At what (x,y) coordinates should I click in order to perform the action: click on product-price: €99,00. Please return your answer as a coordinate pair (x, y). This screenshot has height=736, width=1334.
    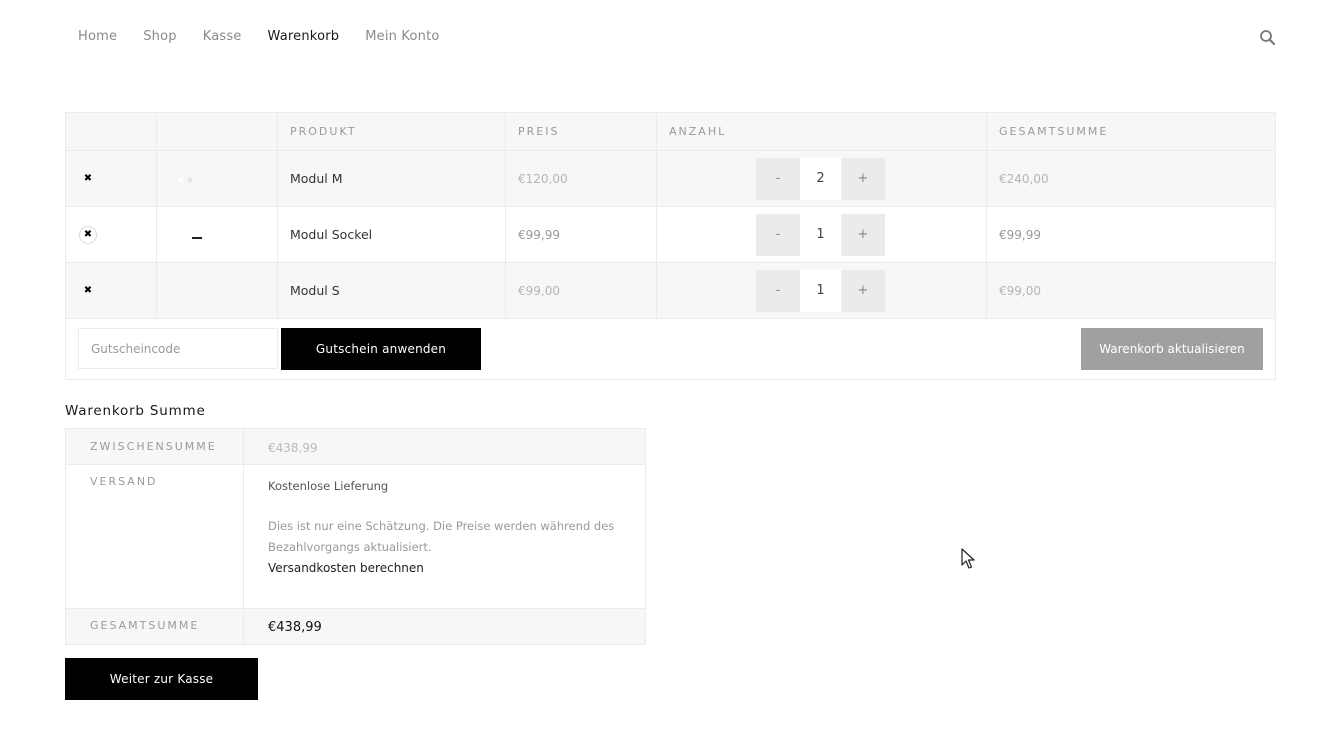
    Looking at the image, I should click on (581, 290).